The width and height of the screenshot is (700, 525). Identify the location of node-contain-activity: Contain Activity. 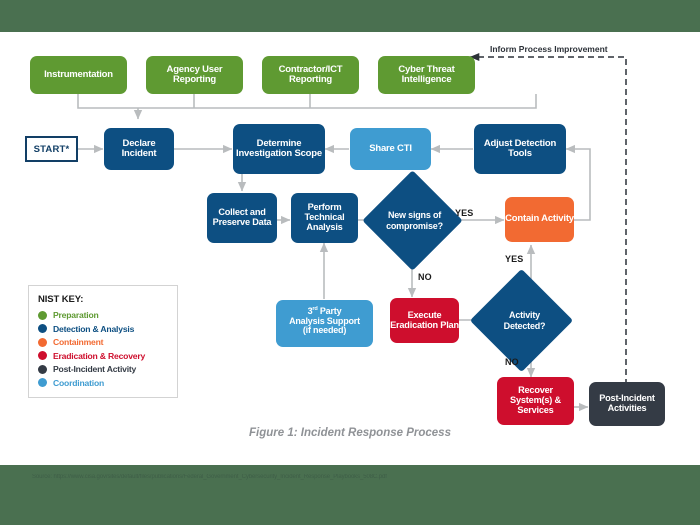
(539, 219).